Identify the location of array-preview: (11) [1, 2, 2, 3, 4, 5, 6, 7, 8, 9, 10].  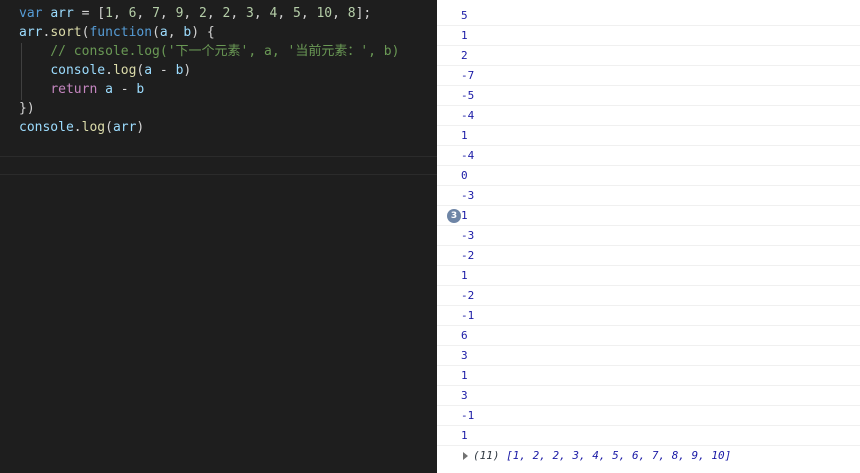
(602, 456).